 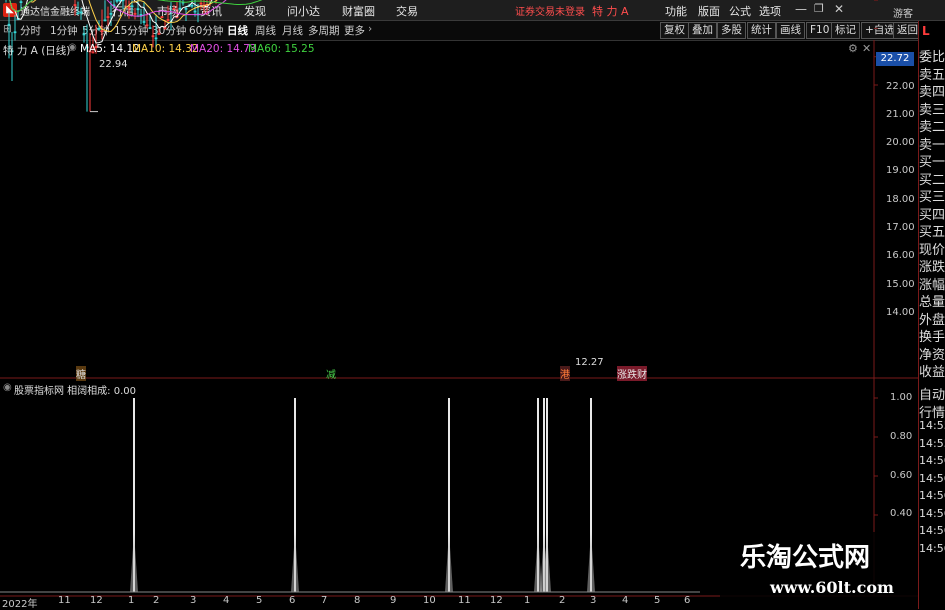 What do you see at coordinates (932, 302) in the screenshot?
I see `quote-row-label: 总量` at bounding box center [932, 302].